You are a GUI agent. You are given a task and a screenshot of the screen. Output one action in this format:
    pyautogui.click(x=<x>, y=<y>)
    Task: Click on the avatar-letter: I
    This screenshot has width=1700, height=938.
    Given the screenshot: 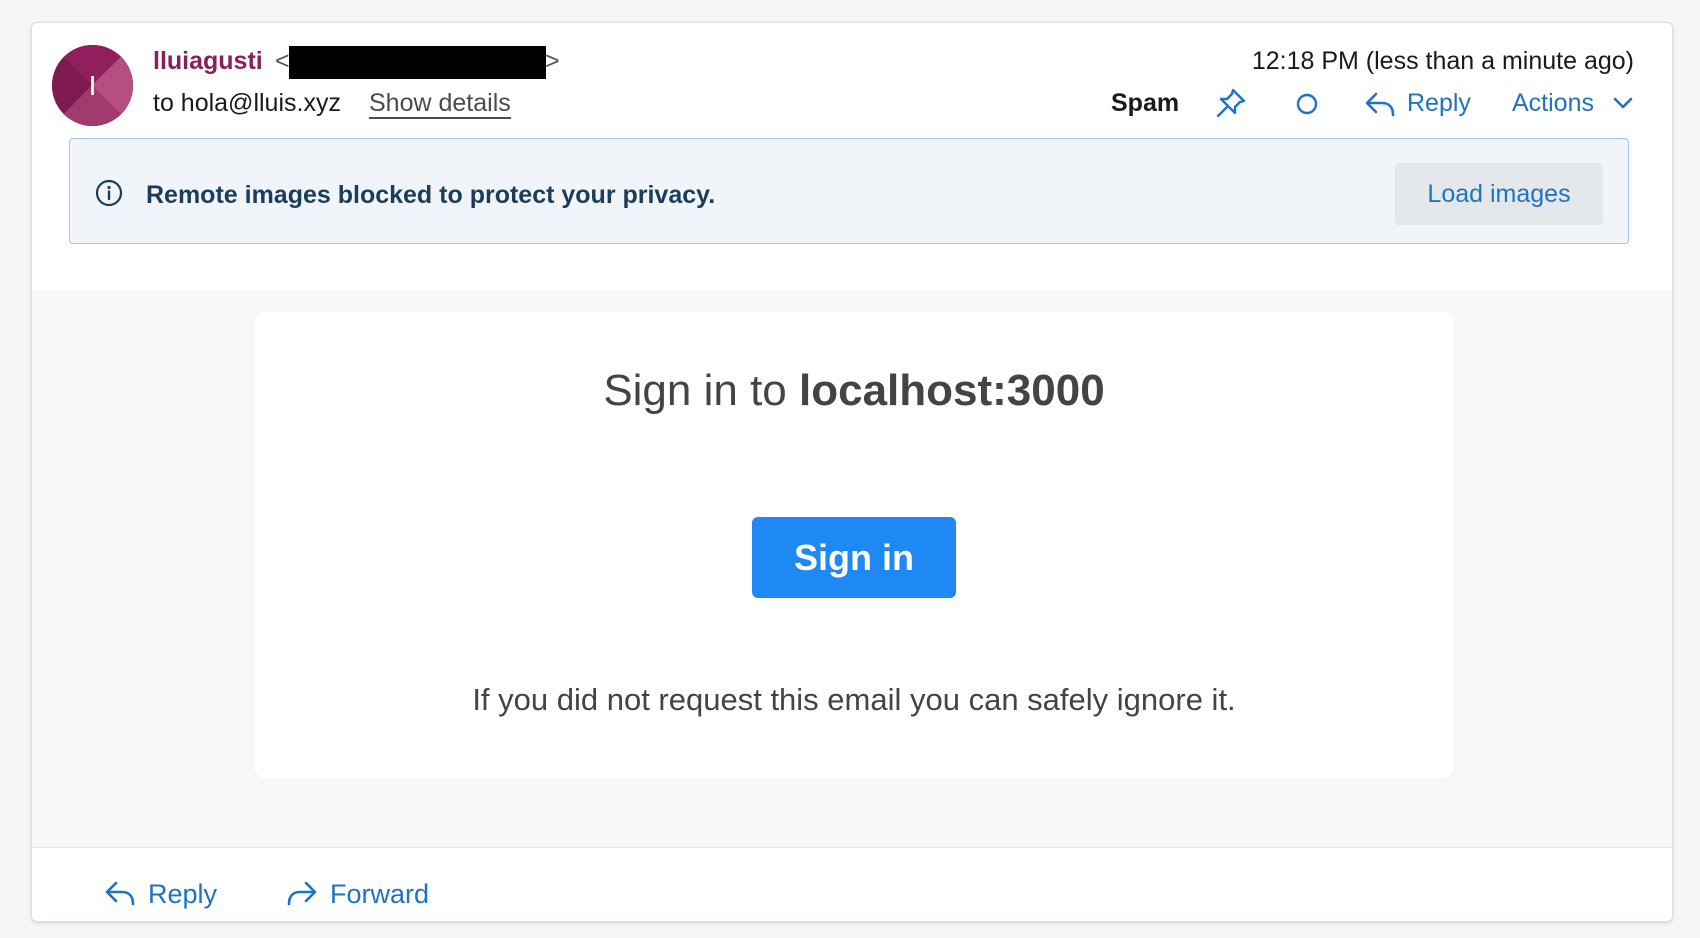 What is the action you would take?
    pyautogui.click(x=92, y=85)
    